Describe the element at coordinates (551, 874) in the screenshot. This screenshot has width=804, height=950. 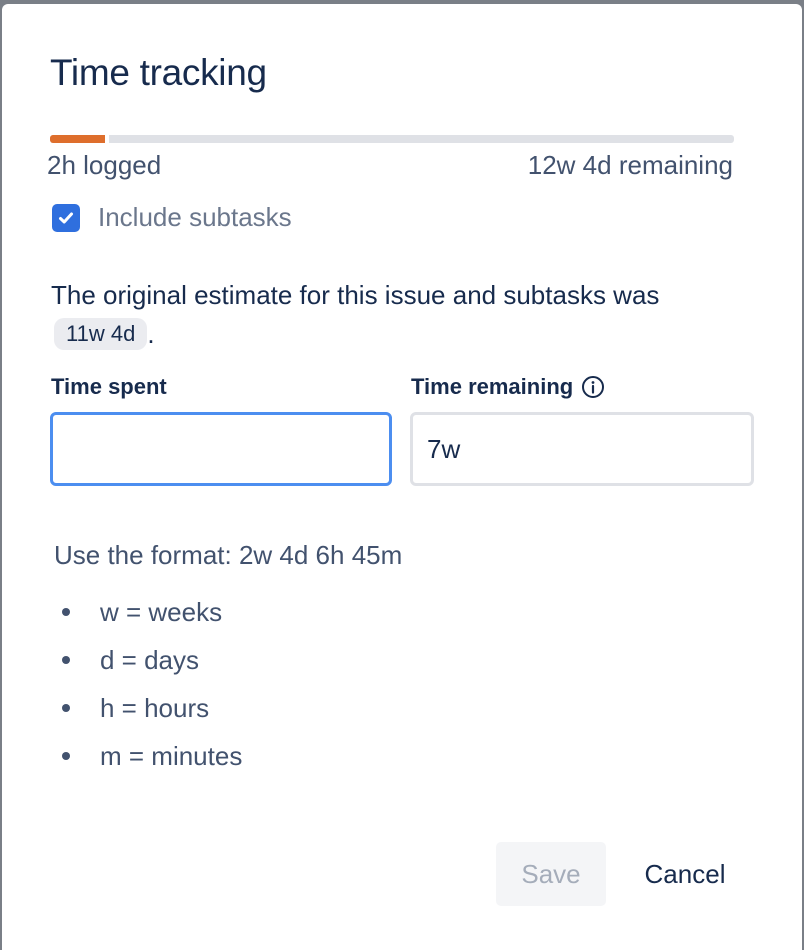
I see `save-button: Save` at that location.